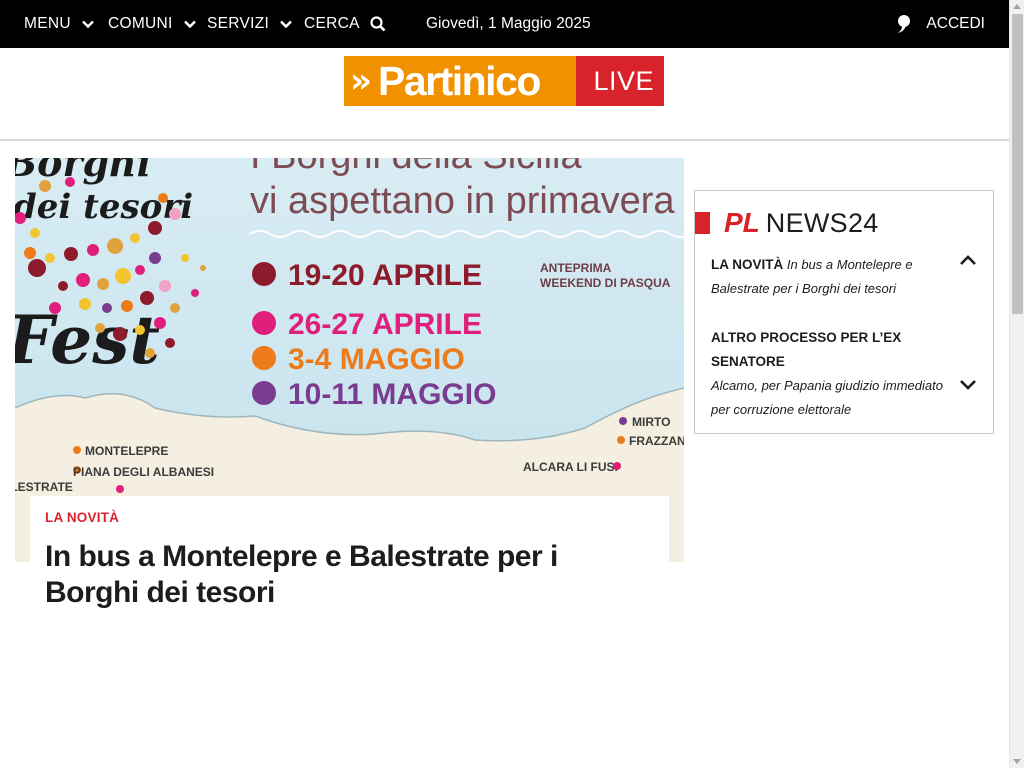 Image resolution: width=1024 pixels, height=768 pixels. What do you see at coordinates (385, 324) in the screenshot?
I see `poster-date-2: 26-27 APRILE` at bounding box center [385, 324].